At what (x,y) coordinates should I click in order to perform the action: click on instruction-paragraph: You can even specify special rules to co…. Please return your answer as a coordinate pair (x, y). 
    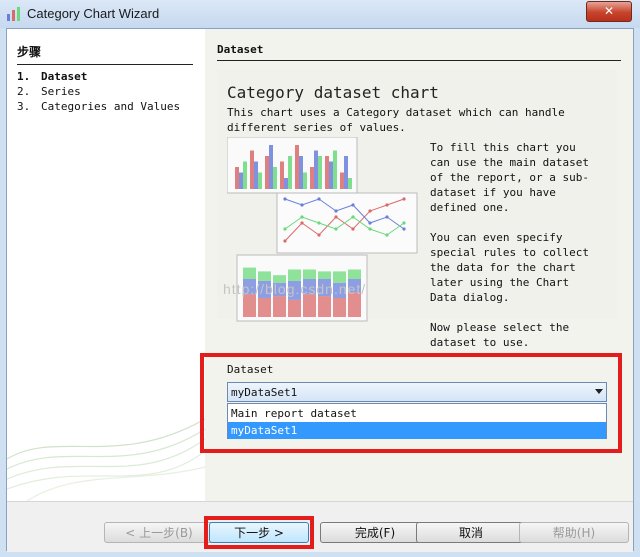
    Looking at the image, I should click on (509, 267).